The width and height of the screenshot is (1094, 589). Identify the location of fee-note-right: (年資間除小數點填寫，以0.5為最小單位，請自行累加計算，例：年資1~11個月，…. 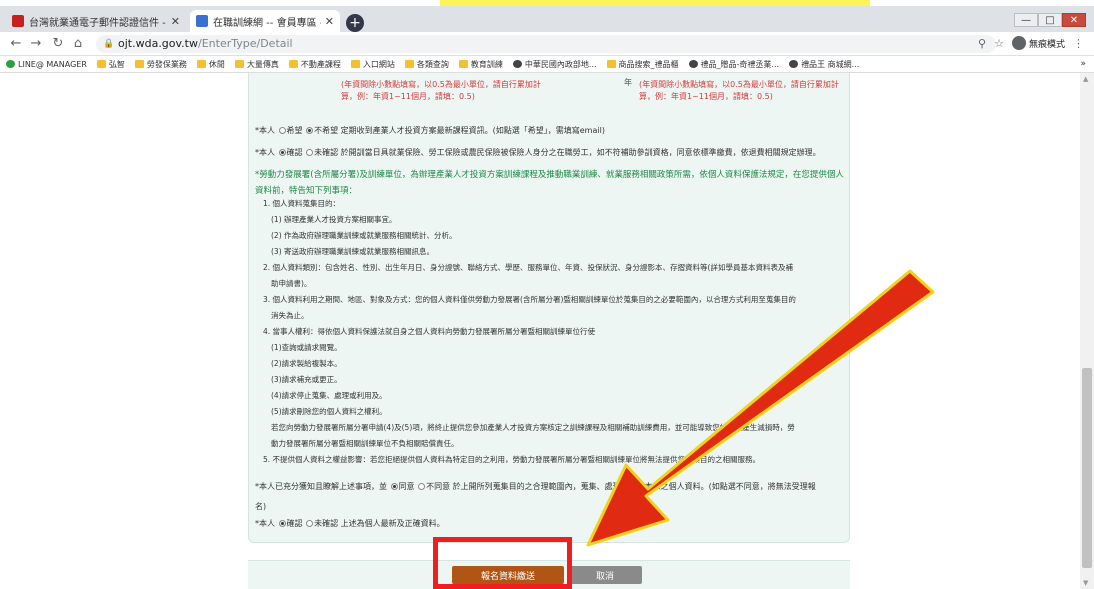
(739, 90).